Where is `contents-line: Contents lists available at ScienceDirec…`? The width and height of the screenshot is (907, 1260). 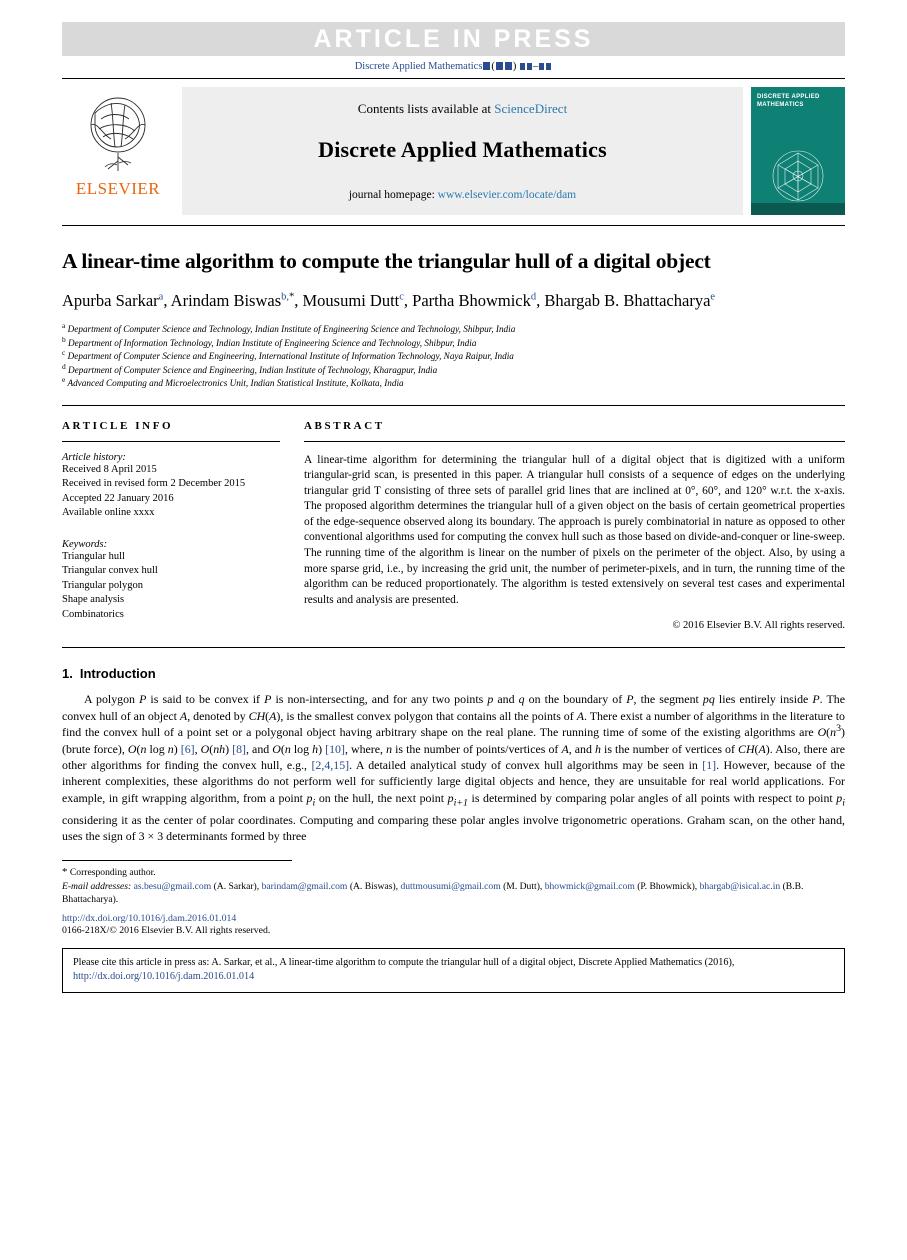 contents-line: Contents lists available at ScienceDirec… is located at coordinates (462, 109).